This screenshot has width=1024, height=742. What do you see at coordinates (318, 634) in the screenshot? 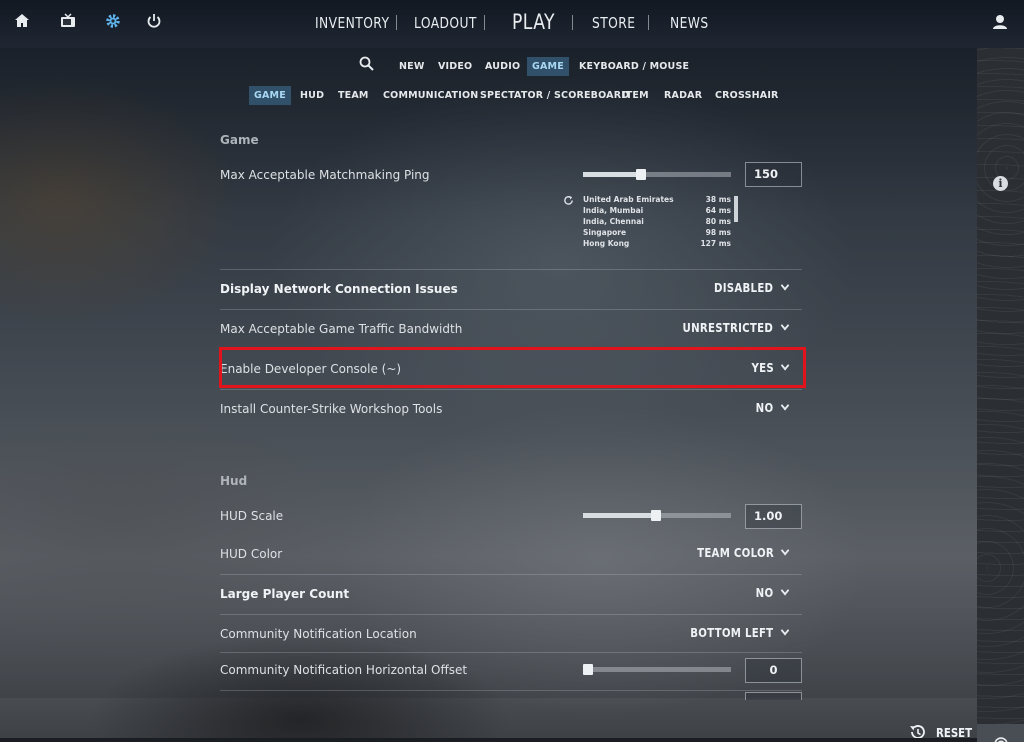
I see `setting-label: Community Notification Location` at bounding box center [318, 634].